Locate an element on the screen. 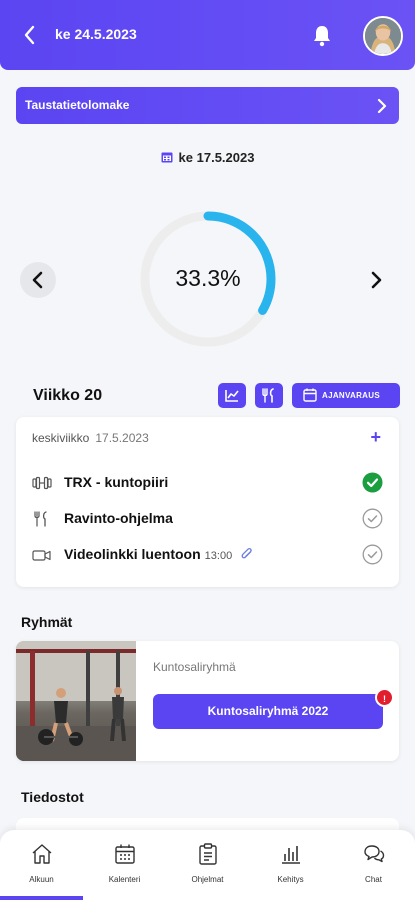 The height and width of the screenshot is (900, 415). task-label: Videolinkki luentoon 13:00 is located at coordinates (159, 554).